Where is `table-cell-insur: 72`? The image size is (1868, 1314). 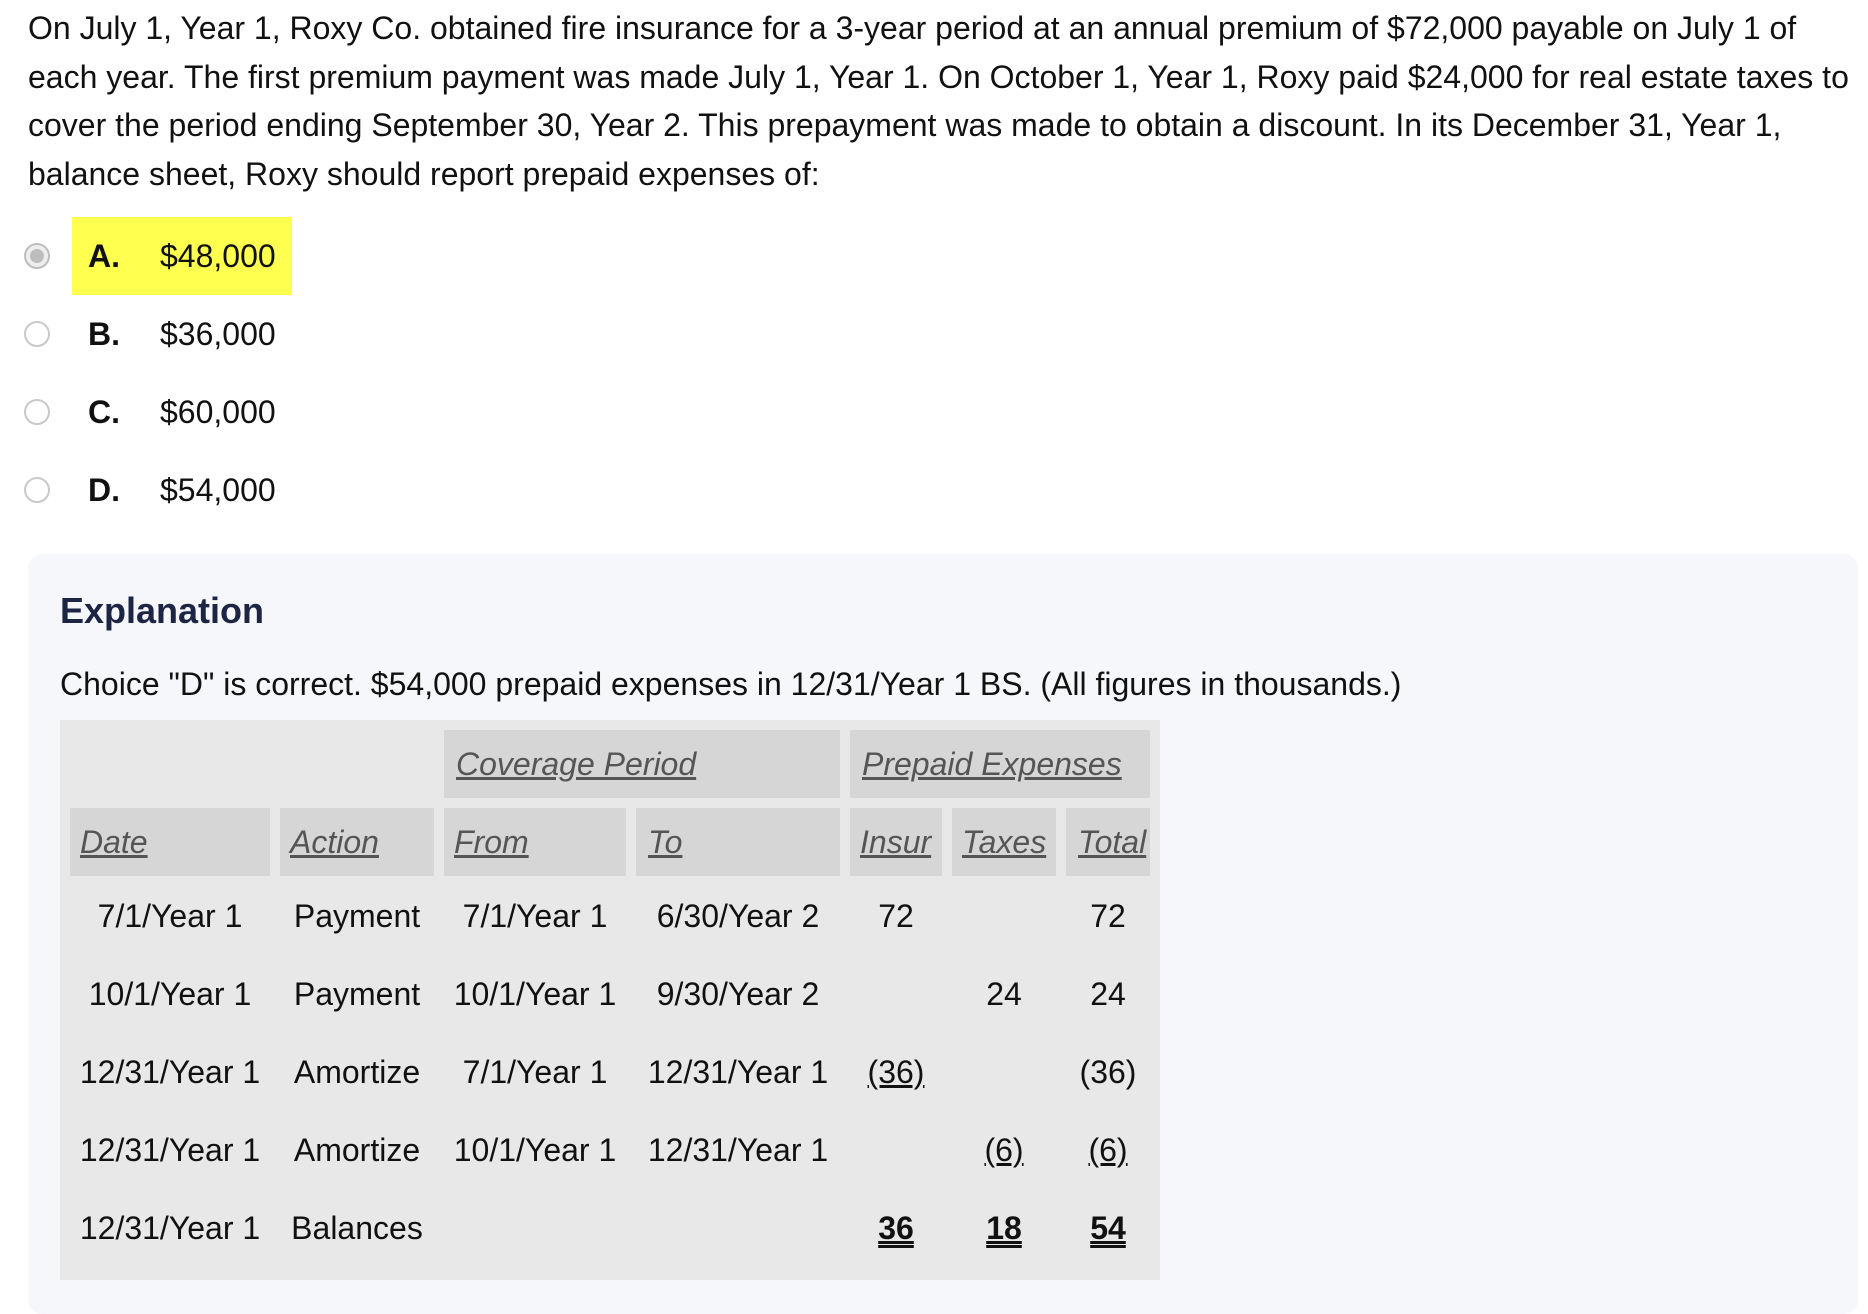
table-cell-insur: 72 is located at coordinates (896, 916).